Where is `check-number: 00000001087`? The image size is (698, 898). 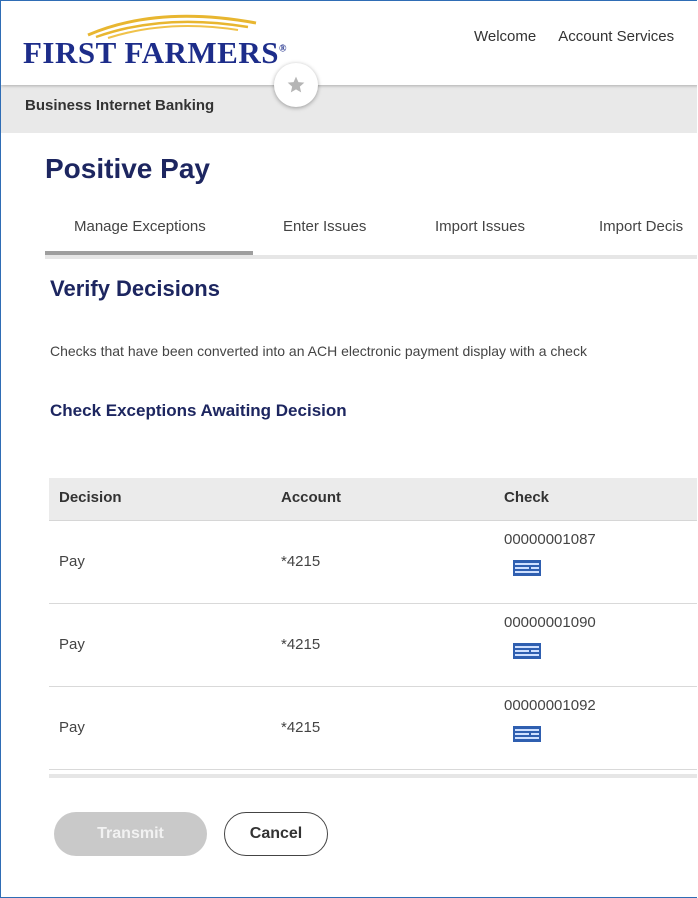 check-number: 00000001087 is located at coordinates (550, 539).